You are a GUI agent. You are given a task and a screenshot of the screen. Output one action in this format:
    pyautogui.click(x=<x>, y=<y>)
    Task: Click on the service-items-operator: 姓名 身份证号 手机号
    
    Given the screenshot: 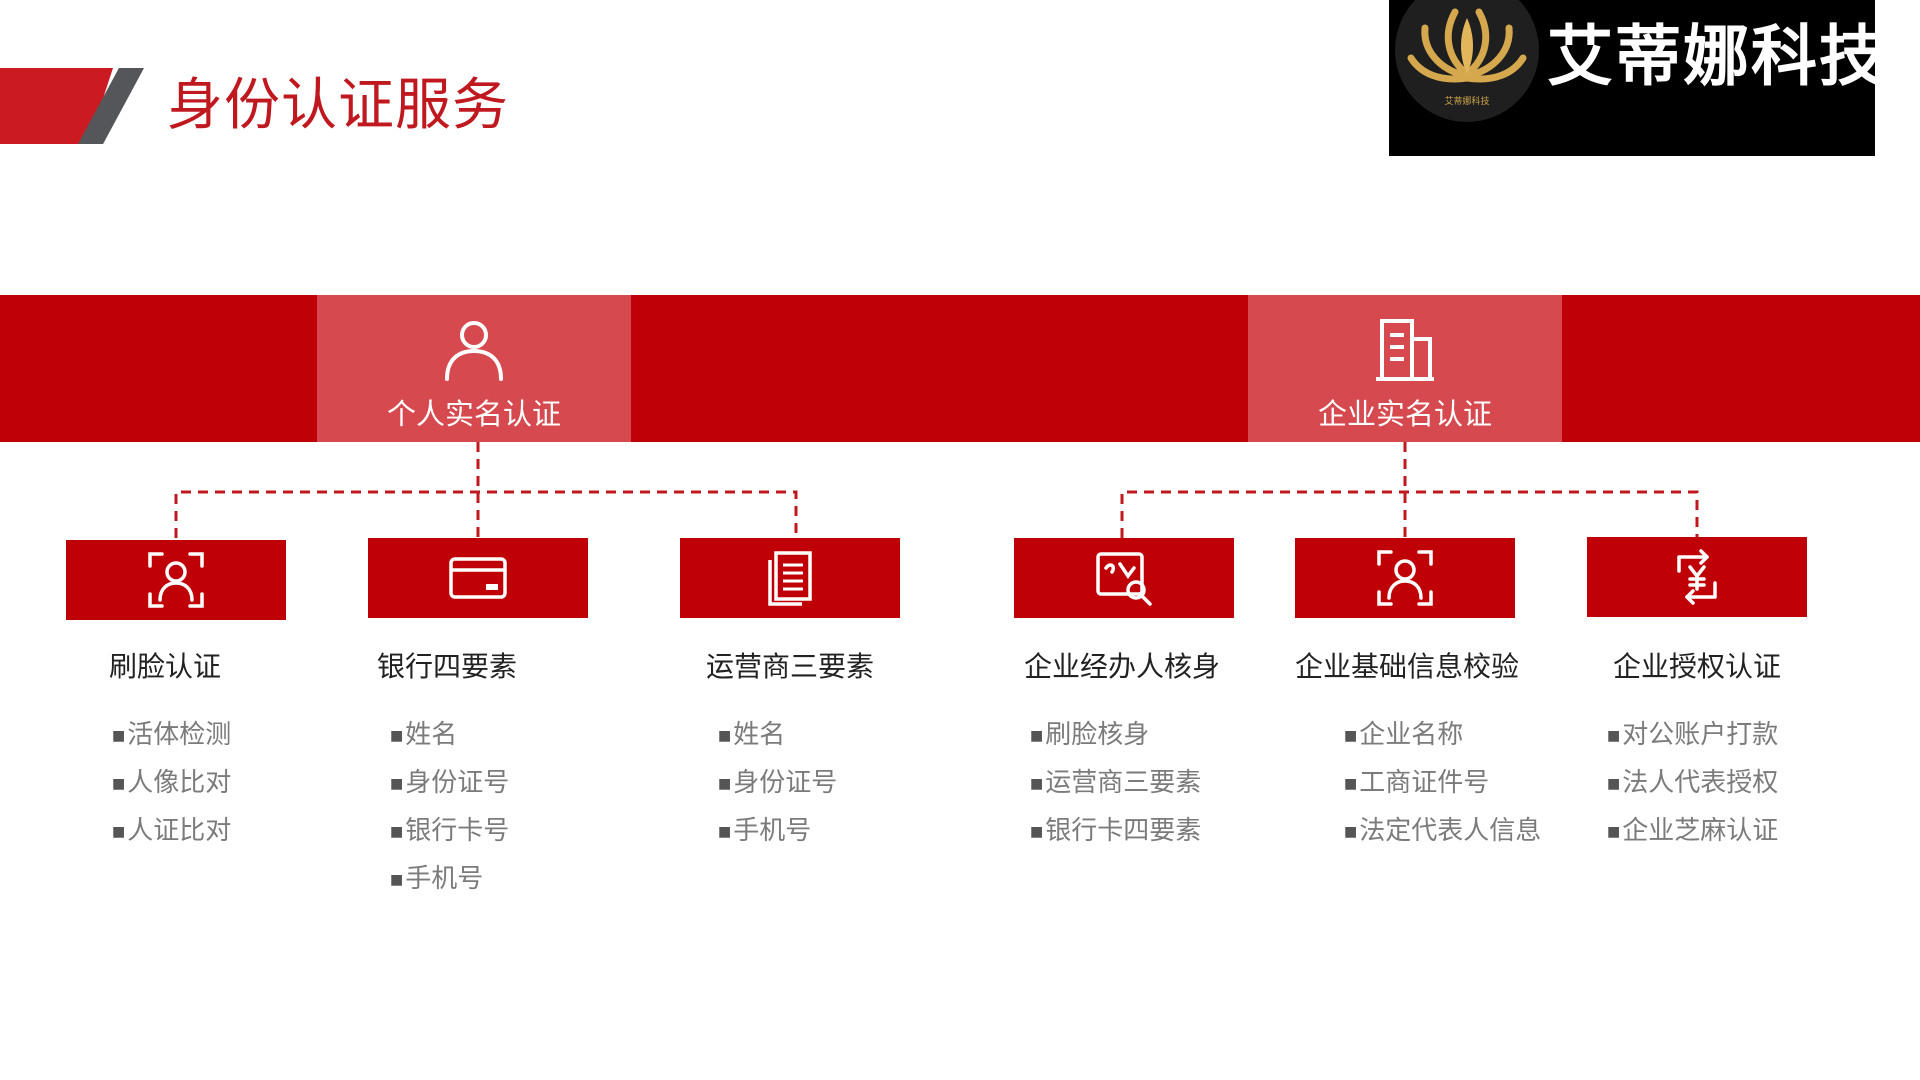 What is the action you would take?
    pyautogui.click(x=777, y=783)
    